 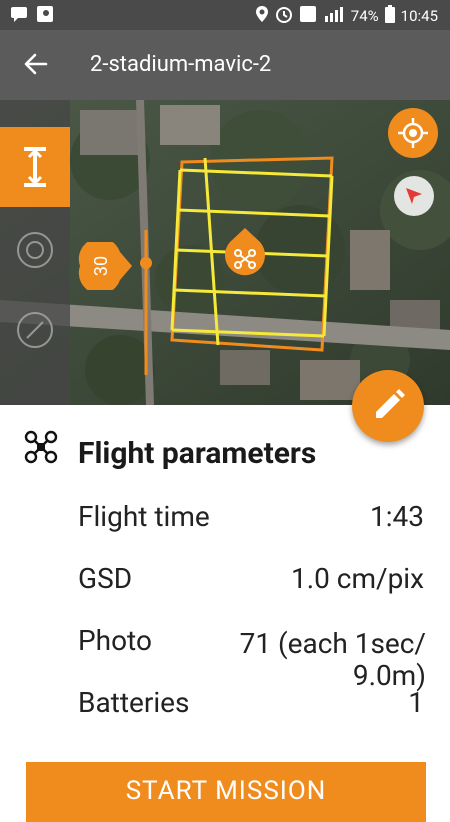 I want to click on signal-icon, so click(x=334, y=16).